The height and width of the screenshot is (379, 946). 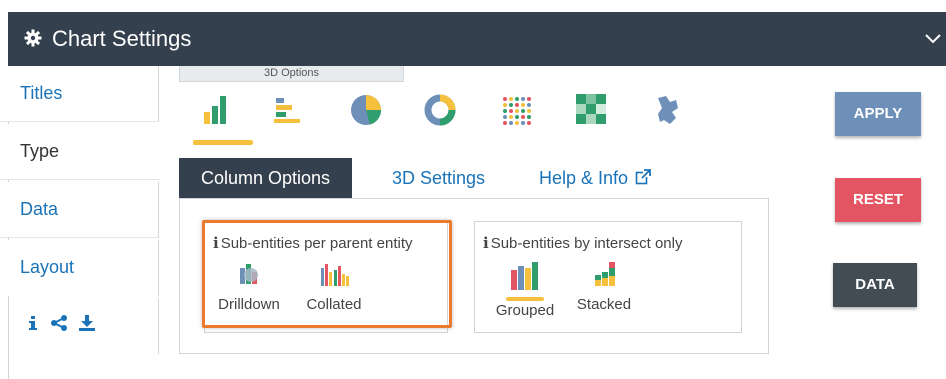 What do you see at coordinates (643, 177) in the screenshot?
I see `external-link-icon` at bounding box center [643, 177].